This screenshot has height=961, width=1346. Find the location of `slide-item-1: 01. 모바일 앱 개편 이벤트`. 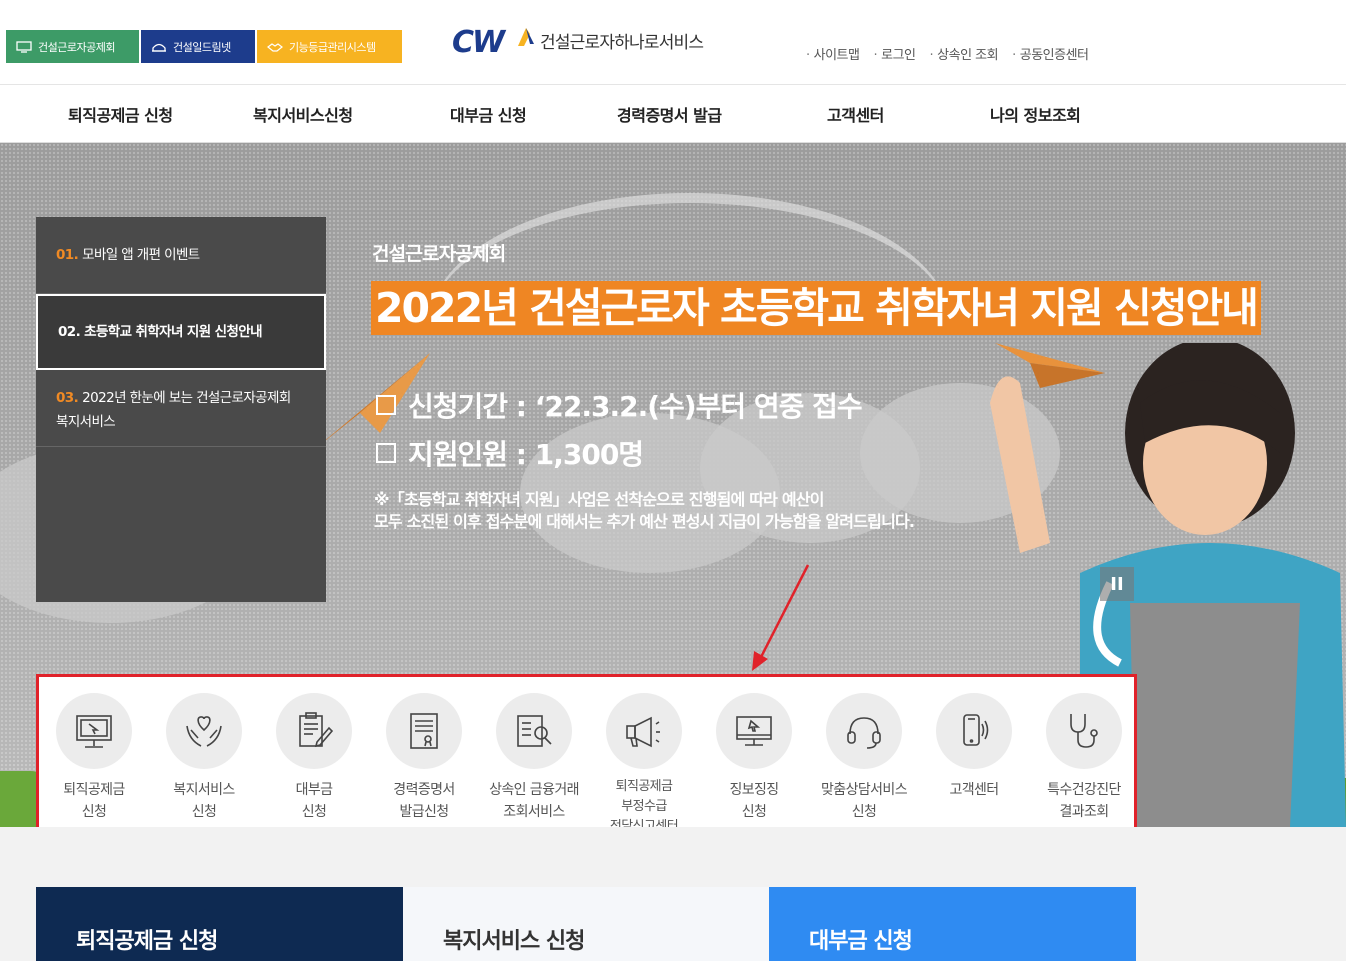

slide-item-1: 01. 모바일 앱 개편 이벤트 is located at coordinates (181, 255).